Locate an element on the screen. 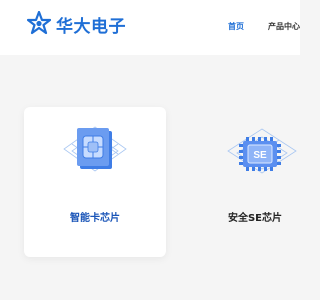  se-chip-icon: SE is located at coordinates (262, 151).